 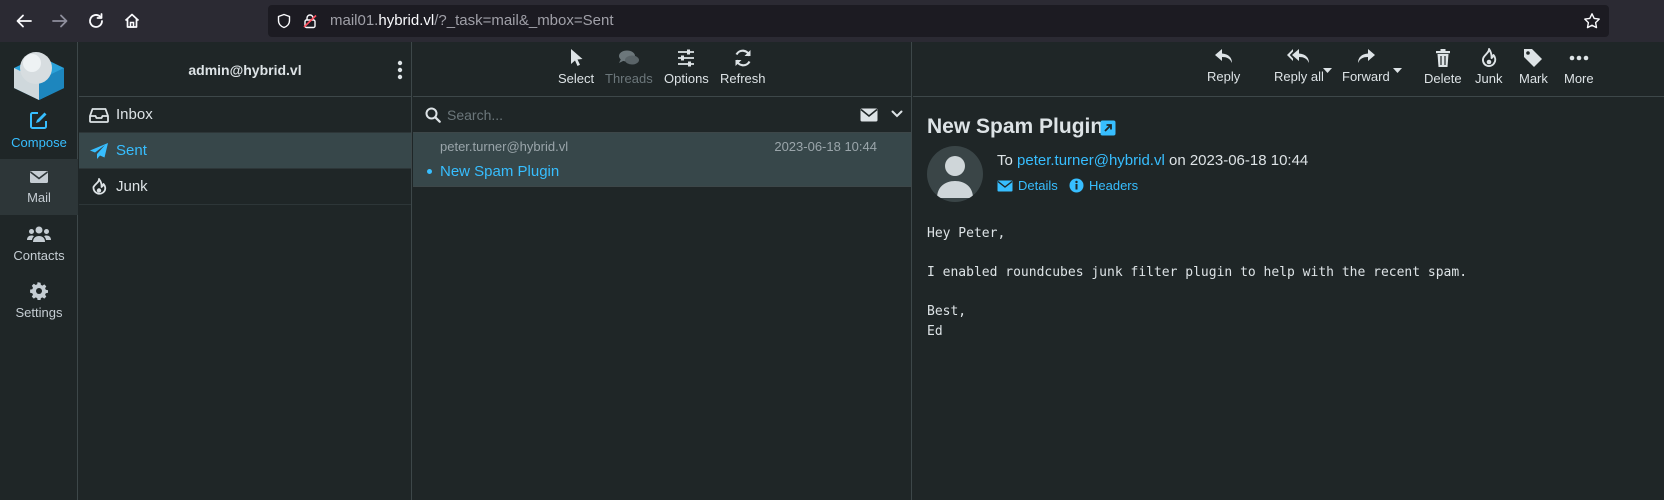 What do you see at coordinates (284, 21) in the screenshot?
I see `shield-icon` at bounding box center [284, 21].